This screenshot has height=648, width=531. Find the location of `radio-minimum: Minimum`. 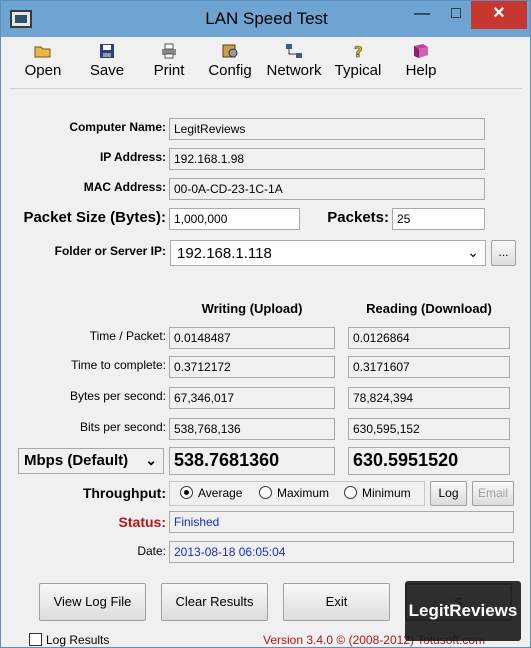

radio-minimum: Minimum is located at coordinates (377, 493).